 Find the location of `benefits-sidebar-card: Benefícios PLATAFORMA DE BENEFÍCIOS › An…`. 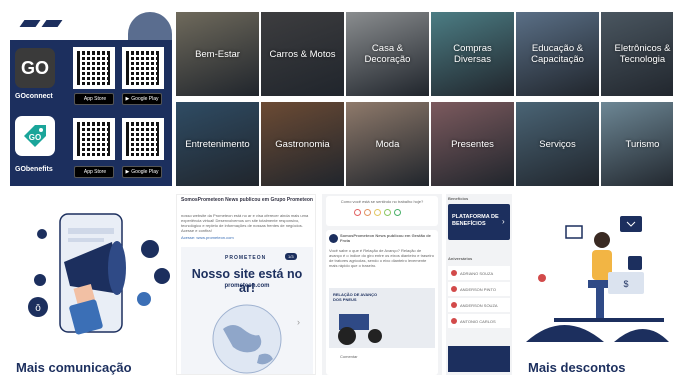

benefits-sidebar-card: Benefícios PLATAFORMA DE BENEFÍCIOS › An… is located at coordinates (479, 284).